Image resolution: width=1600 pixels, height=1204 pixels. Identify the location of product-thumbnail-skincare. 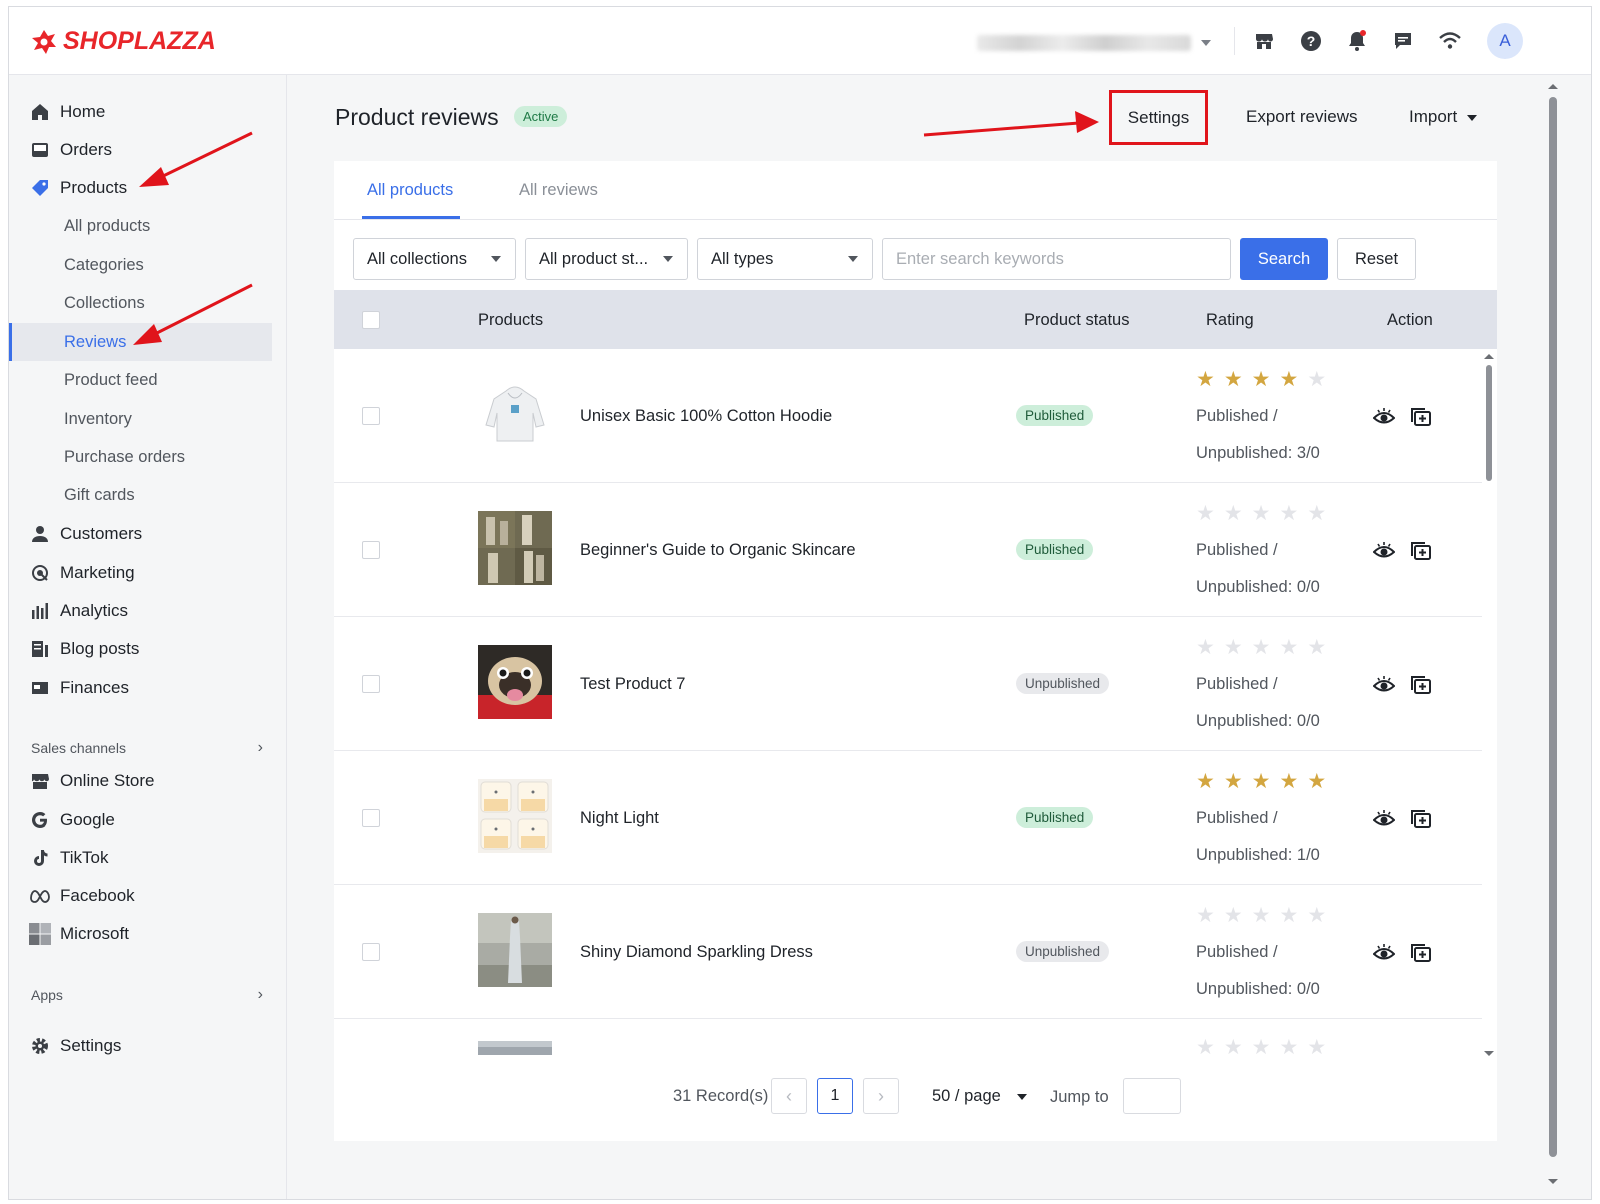
(515, 548).